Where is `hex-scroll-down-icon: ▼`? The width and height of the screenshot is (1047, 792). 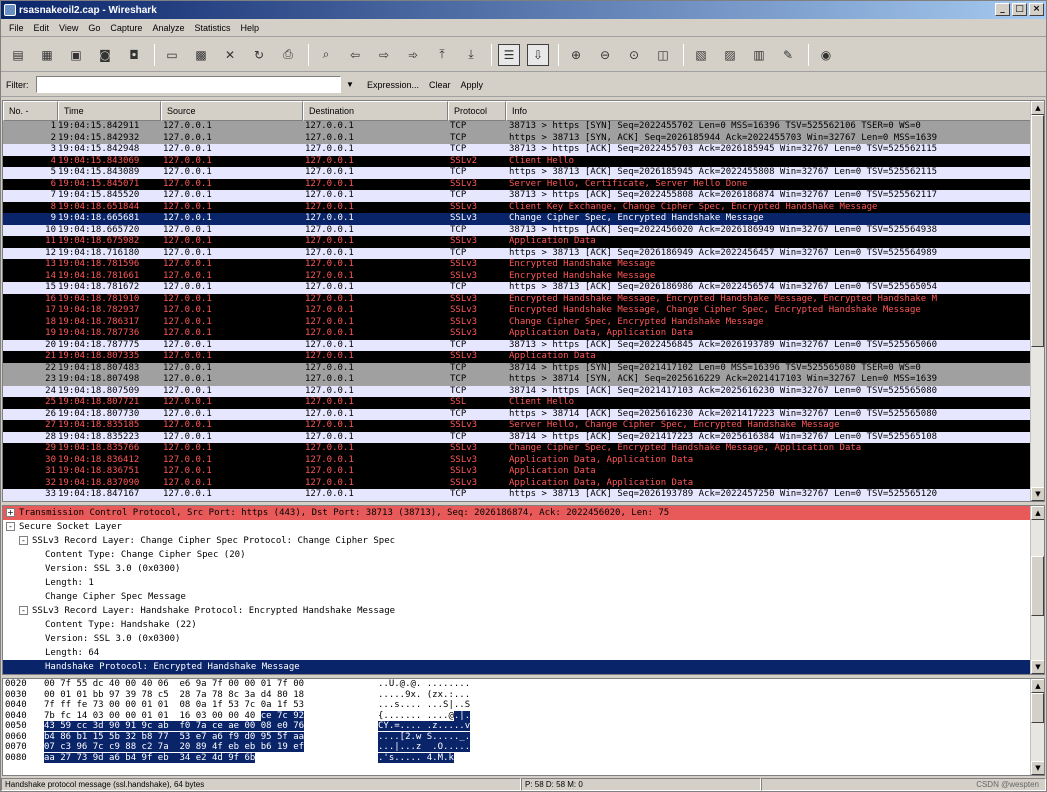 hex-scroll-down-icon: ▼ is located at coordinates (1037, 768).